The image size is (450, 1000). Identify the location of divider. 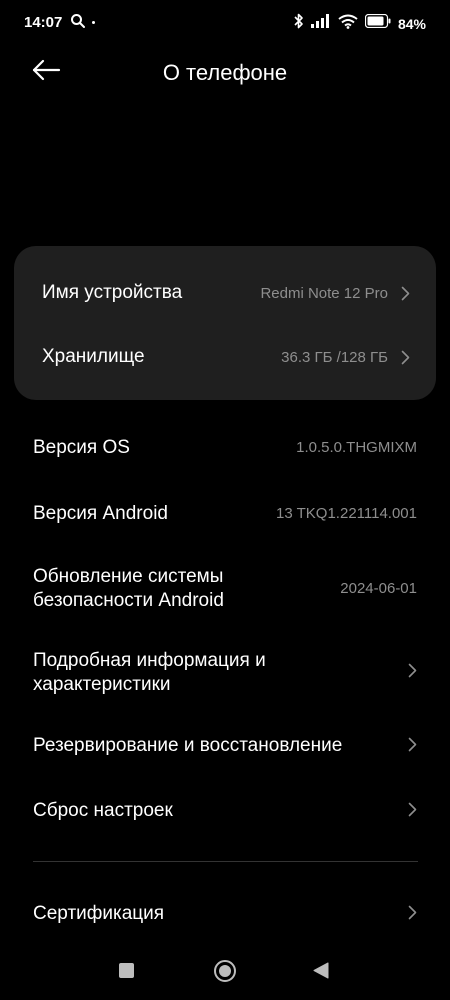
(225, 861).